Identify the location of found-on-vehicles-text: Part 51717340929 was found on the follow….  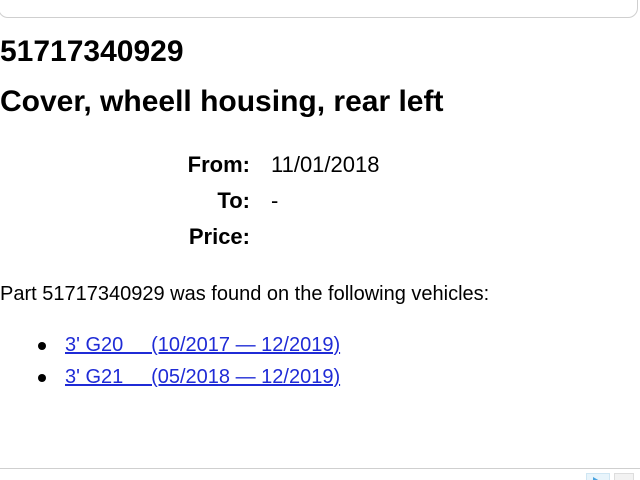
(245, 294).